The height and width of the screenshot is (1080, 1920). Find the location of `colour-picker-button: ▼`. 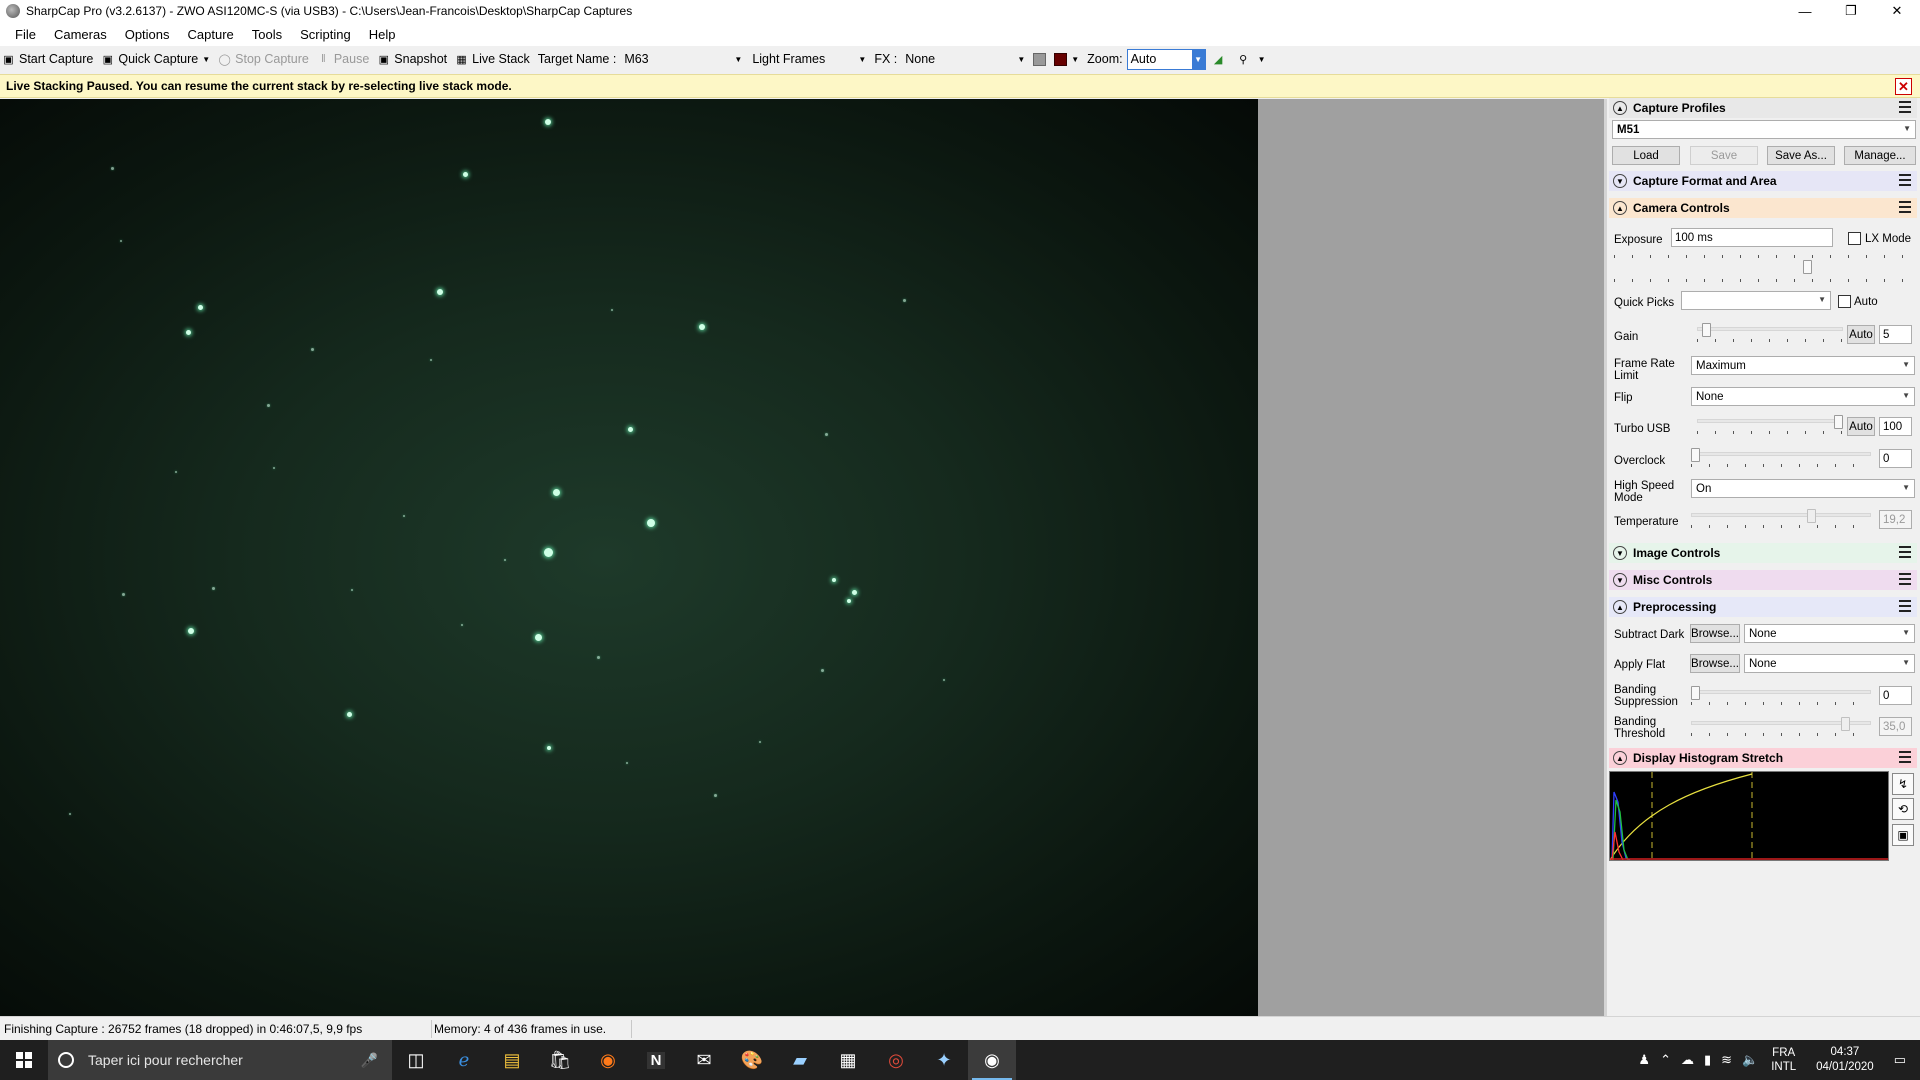

colour-picker-button: ▼ is located at coordinates (1066, 59).